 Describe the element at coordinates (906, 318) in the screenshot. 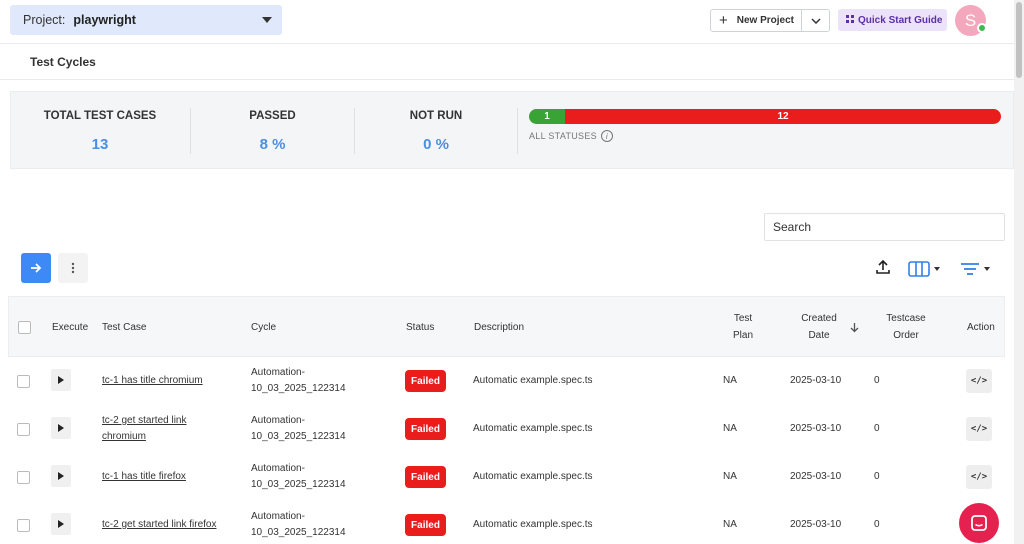

I see `header-order-line1: Testcase` at that location.